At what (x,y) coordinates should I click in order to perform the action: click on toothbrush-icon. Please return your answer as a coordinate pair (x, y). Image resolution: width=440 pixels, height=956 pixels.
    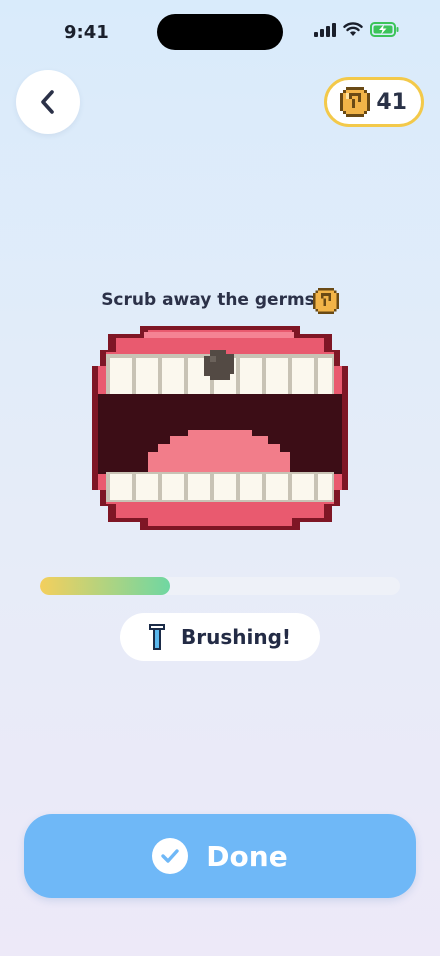
    Looking at the image, I should click on (156, 637).